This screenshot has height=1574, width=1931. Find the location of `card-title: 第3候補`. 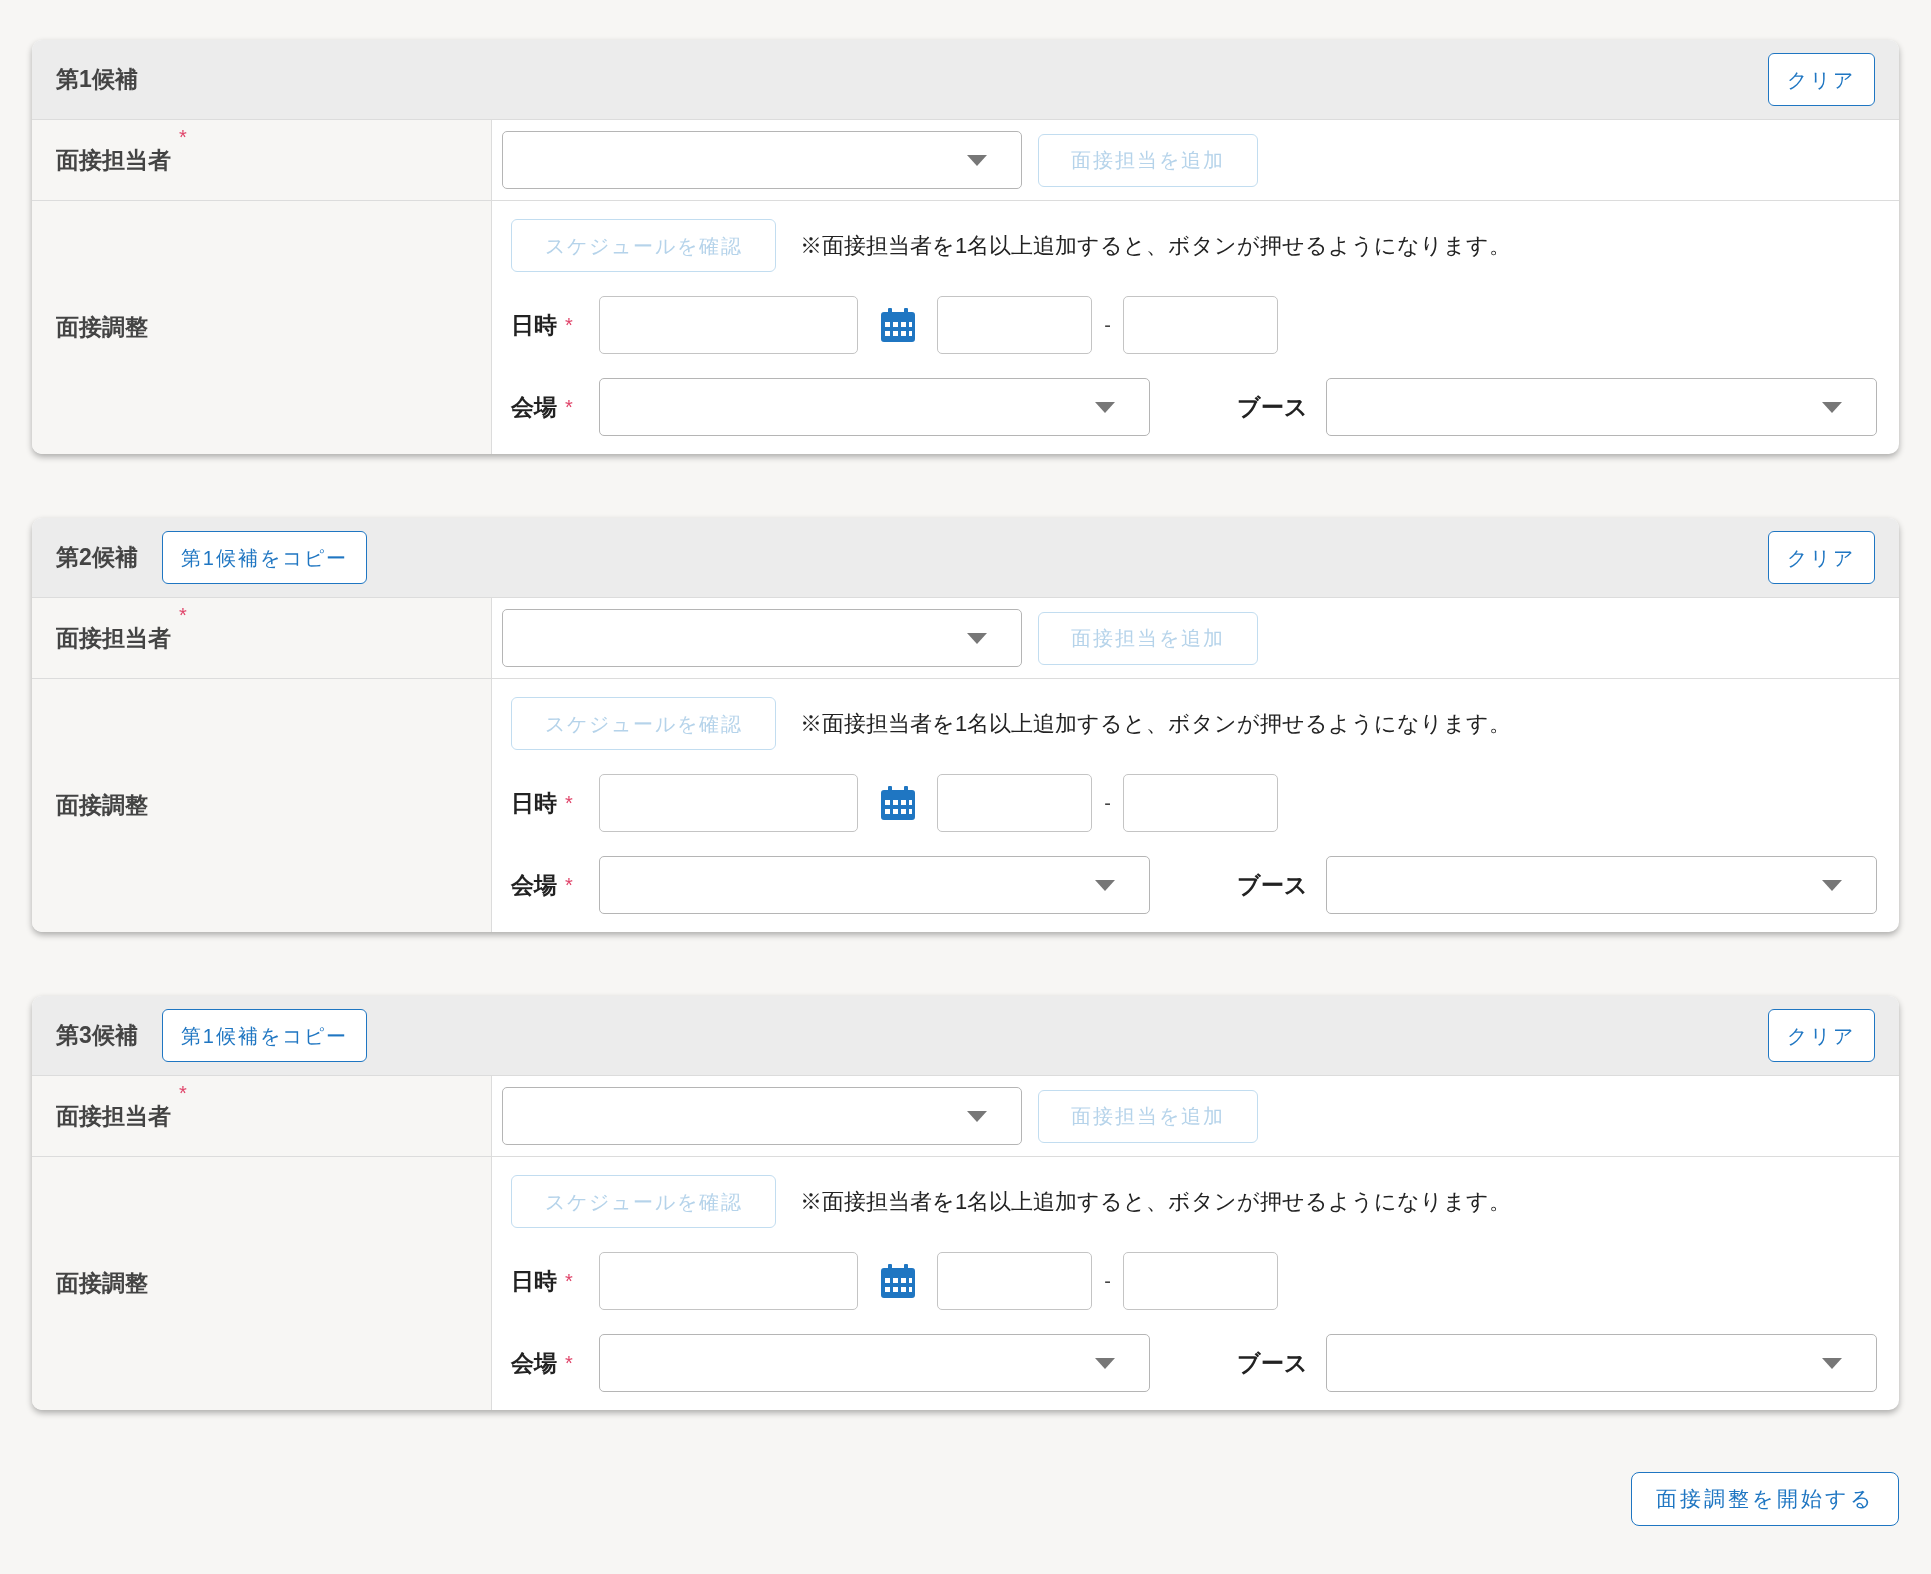

card-title: 第3候補 is located at coordinates (97, 1036).